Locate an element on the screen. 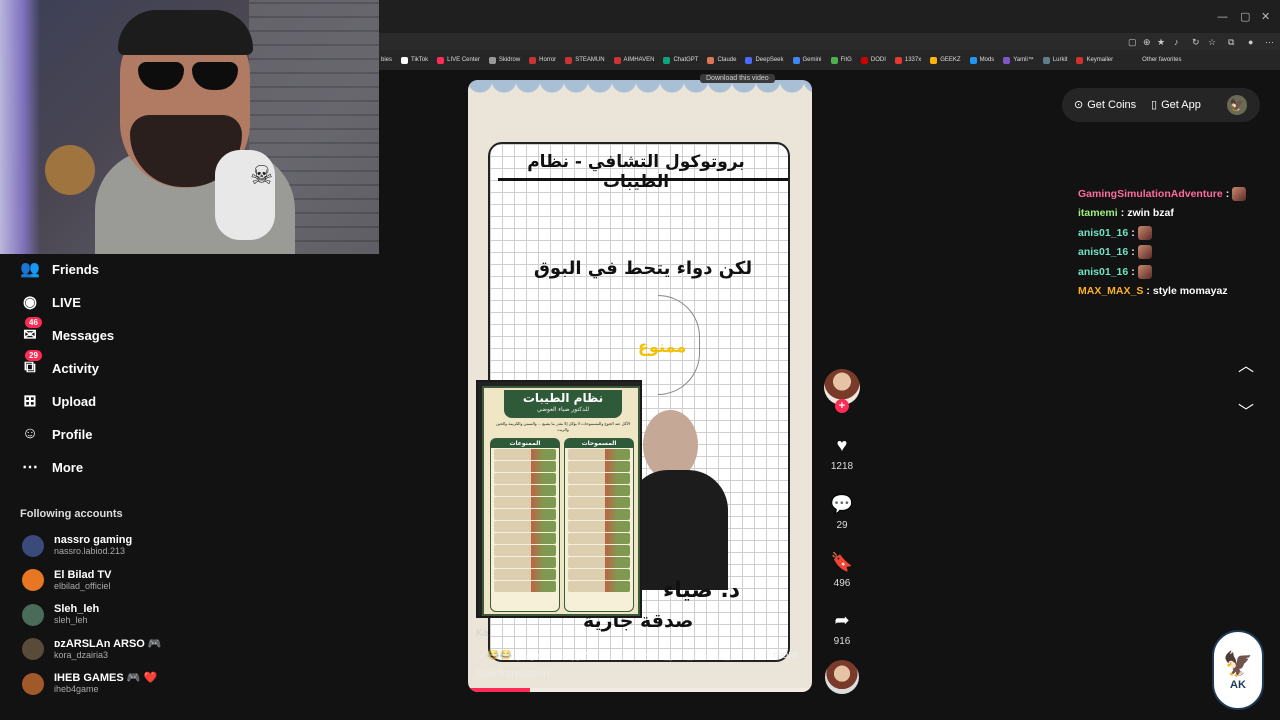  bookmark-item: AIMHAVEN is located at coordinates (634, 60).